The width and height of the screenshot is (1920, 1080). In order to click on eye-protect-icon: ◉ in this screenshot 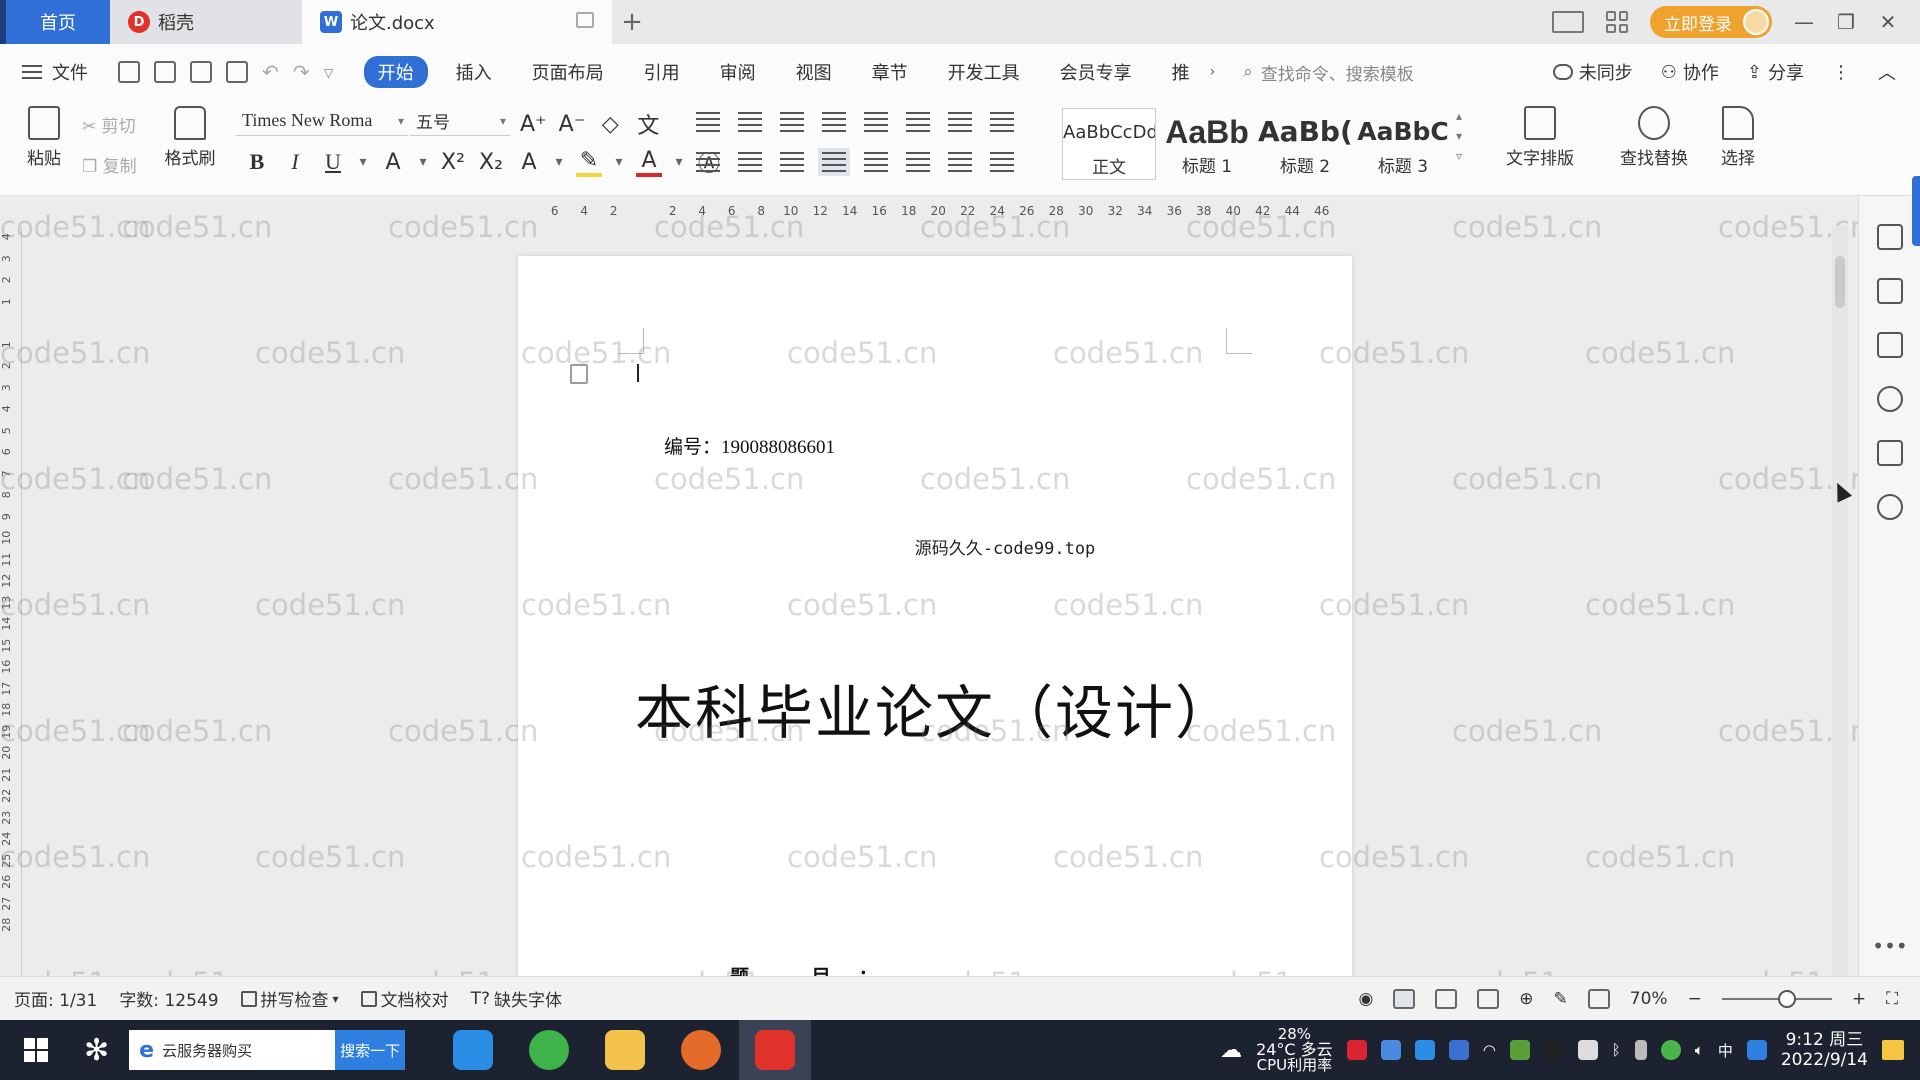, I will do `click(1365, 999)`.